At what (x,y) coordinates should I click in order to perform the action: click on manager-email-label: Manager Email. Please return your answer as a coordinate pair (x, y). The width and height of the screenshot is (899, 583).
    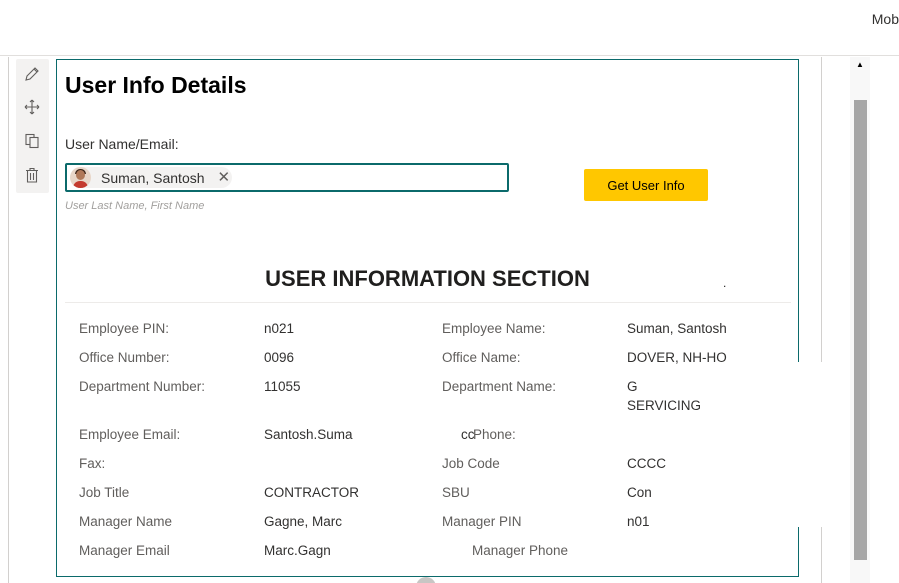
    Looking at the image, I should click on (124, 550).